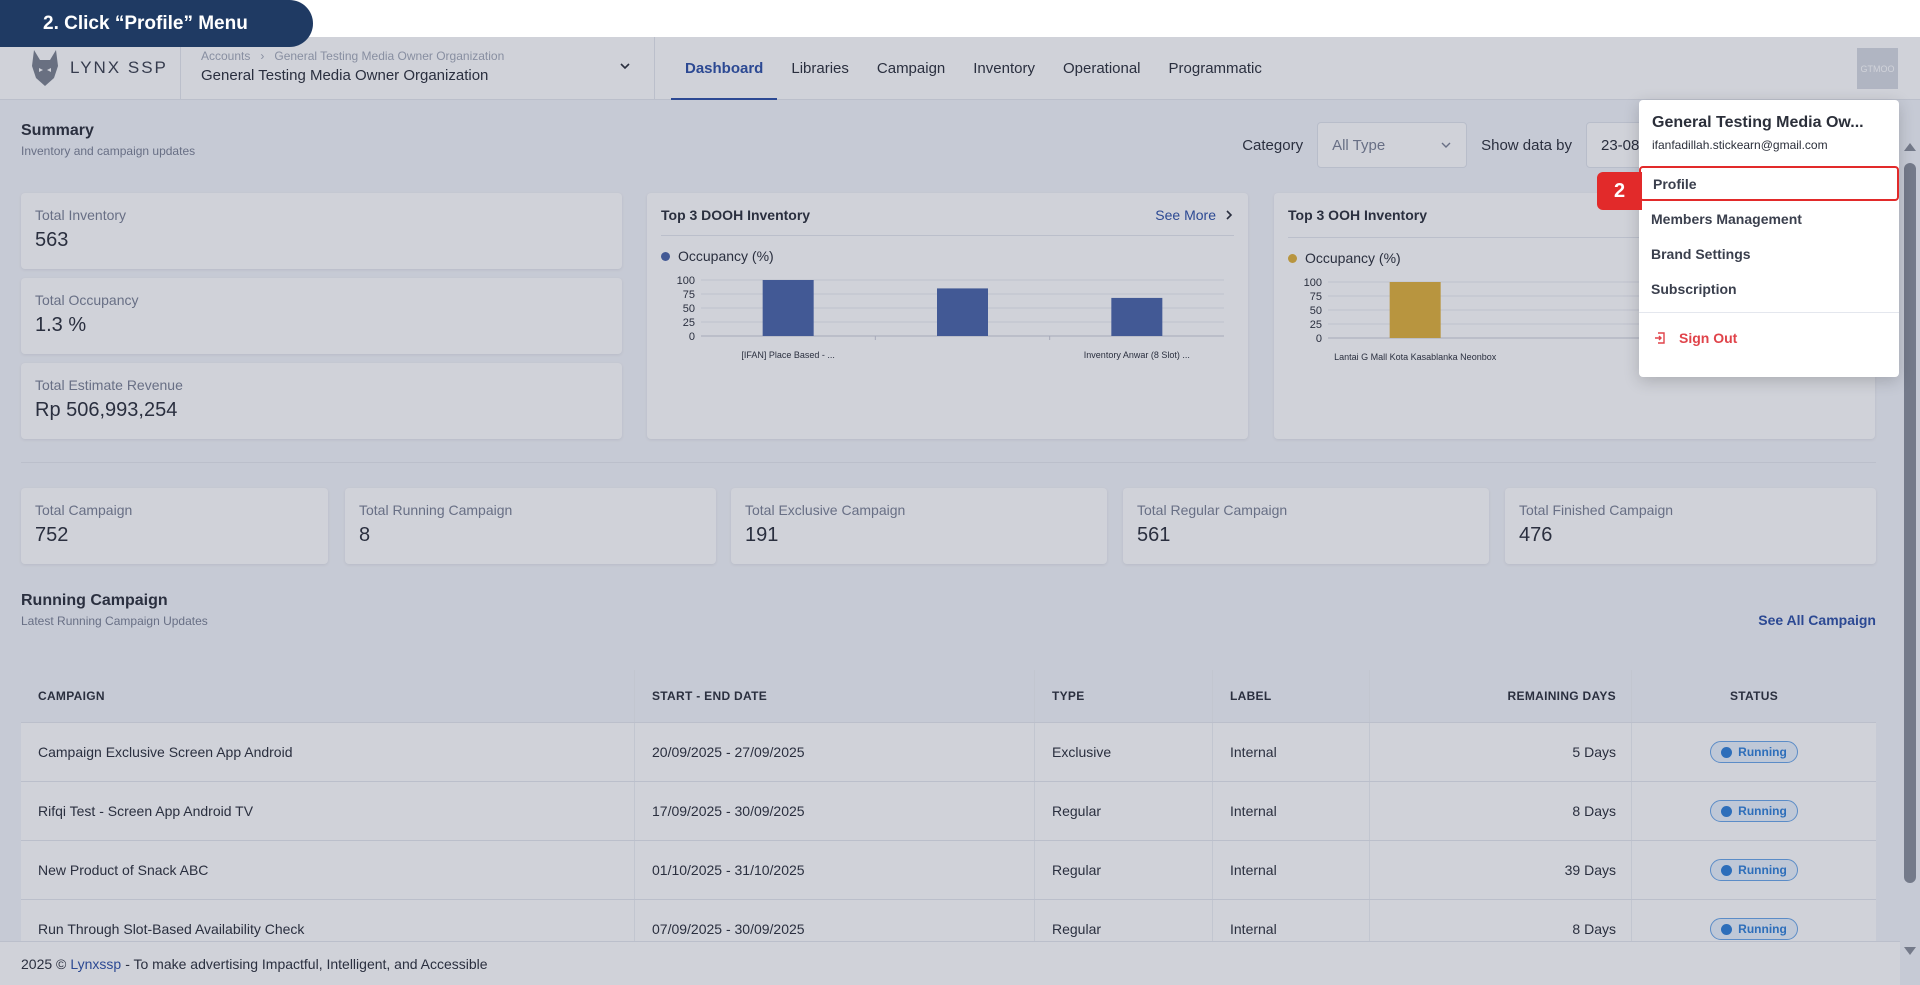 The height and width of the screenshot is (985, 1920). I want to click on menu-item-sign-out: Sign Out, so click(1769, 338).